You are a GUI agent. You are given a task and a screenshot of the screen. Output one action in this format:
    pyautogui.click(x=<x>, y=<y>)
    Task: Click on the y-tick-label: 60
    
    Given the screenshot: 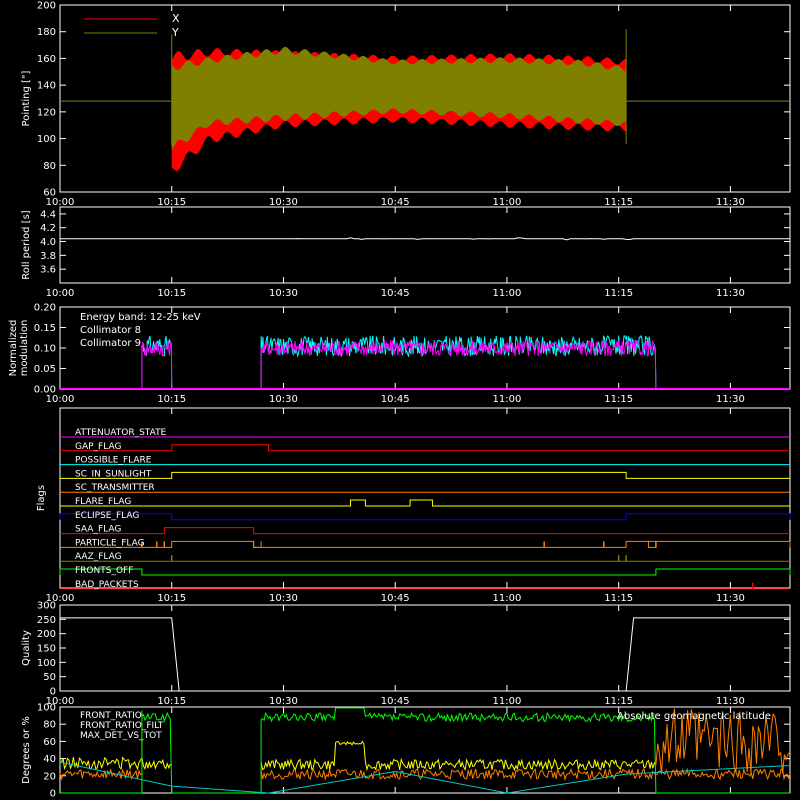 What is the action you would take?
    pyautogui.click(x=49, y=742)
    